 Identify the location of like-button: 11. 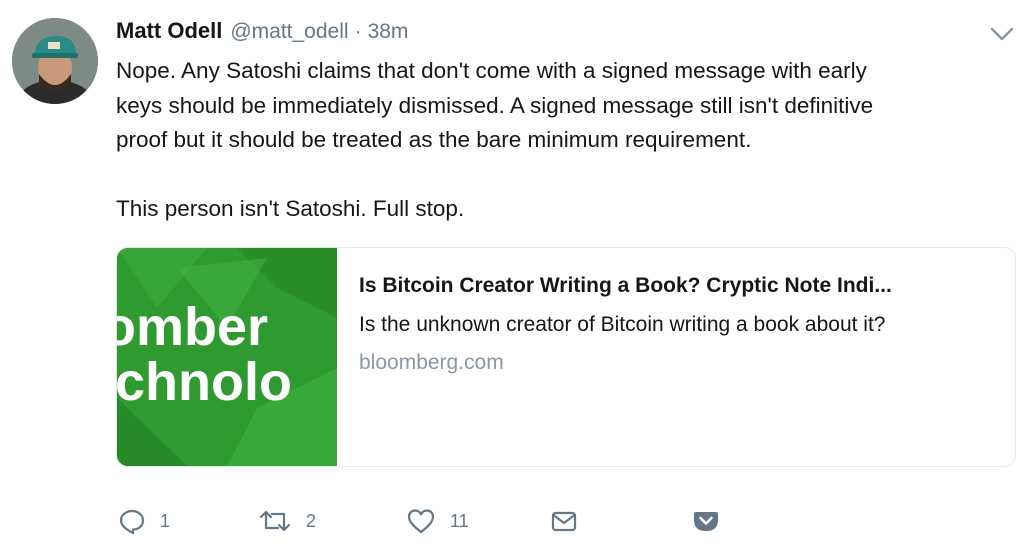
(437, 521).